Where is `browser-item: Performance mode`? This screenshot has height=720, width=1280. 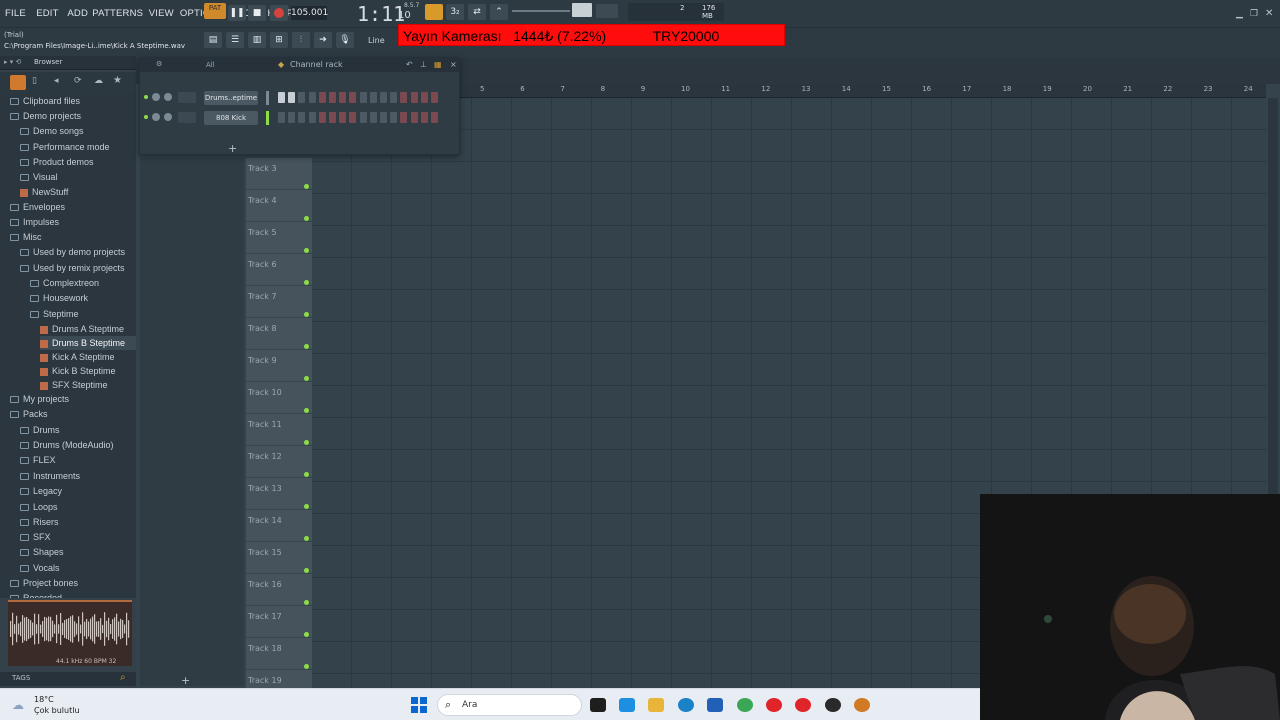 browser-item: Performance mode is located at coordinates (65, 147).